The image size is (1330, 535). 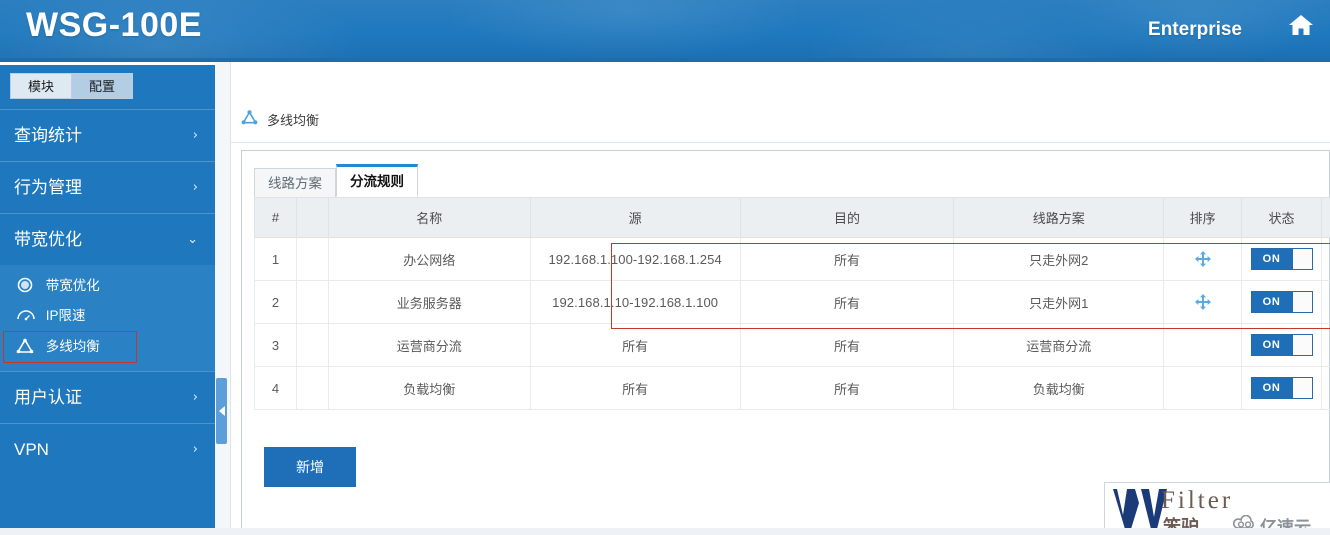 I want to click on sidebar-submenu-bandwidth: 带宽优化 IP限速 多线均衡, so click(x=107, y=318).